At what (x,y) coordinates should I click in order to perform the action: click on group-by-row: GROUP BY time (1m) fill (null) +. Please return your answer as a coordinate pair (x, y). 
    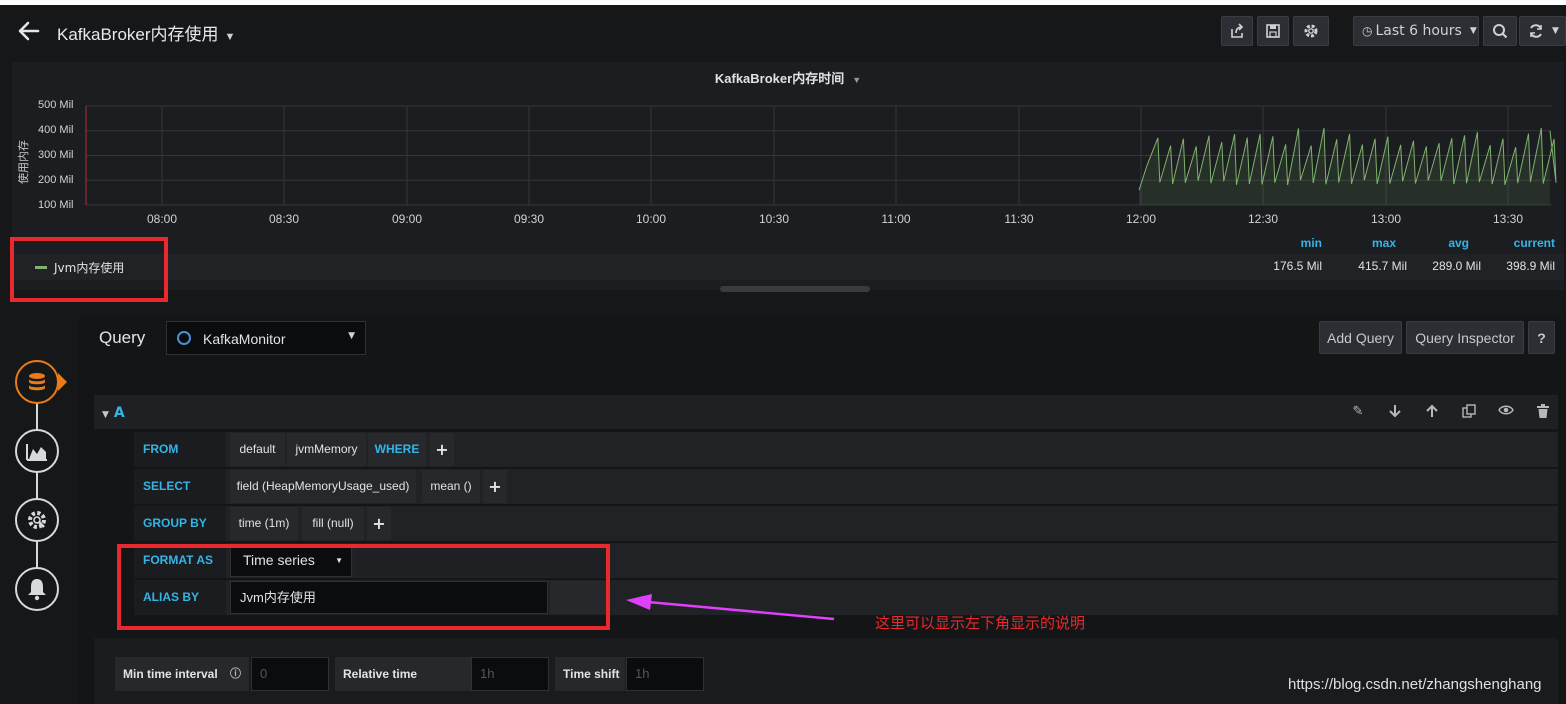
    Looking at the image, I should click on (846, 523).